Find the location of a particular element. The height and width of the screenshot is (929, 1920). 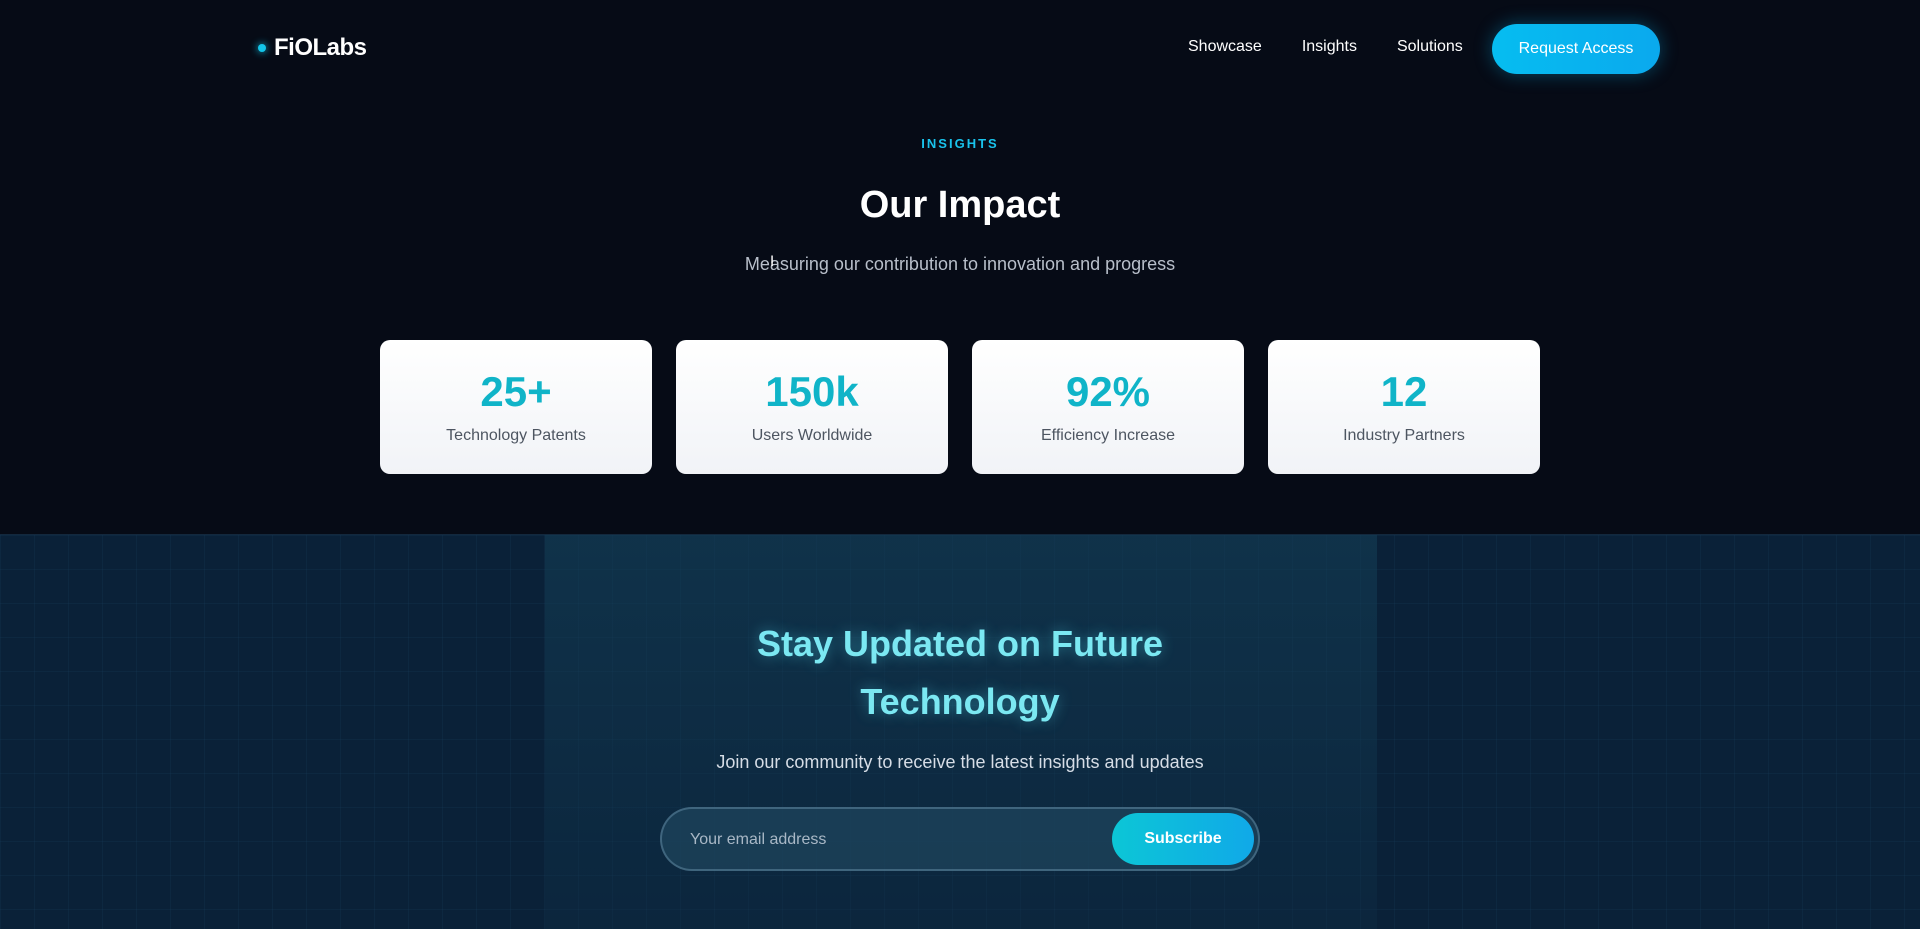

newsletter-title-line1: Stay Updated on Future is located at coordinates (960, 643).